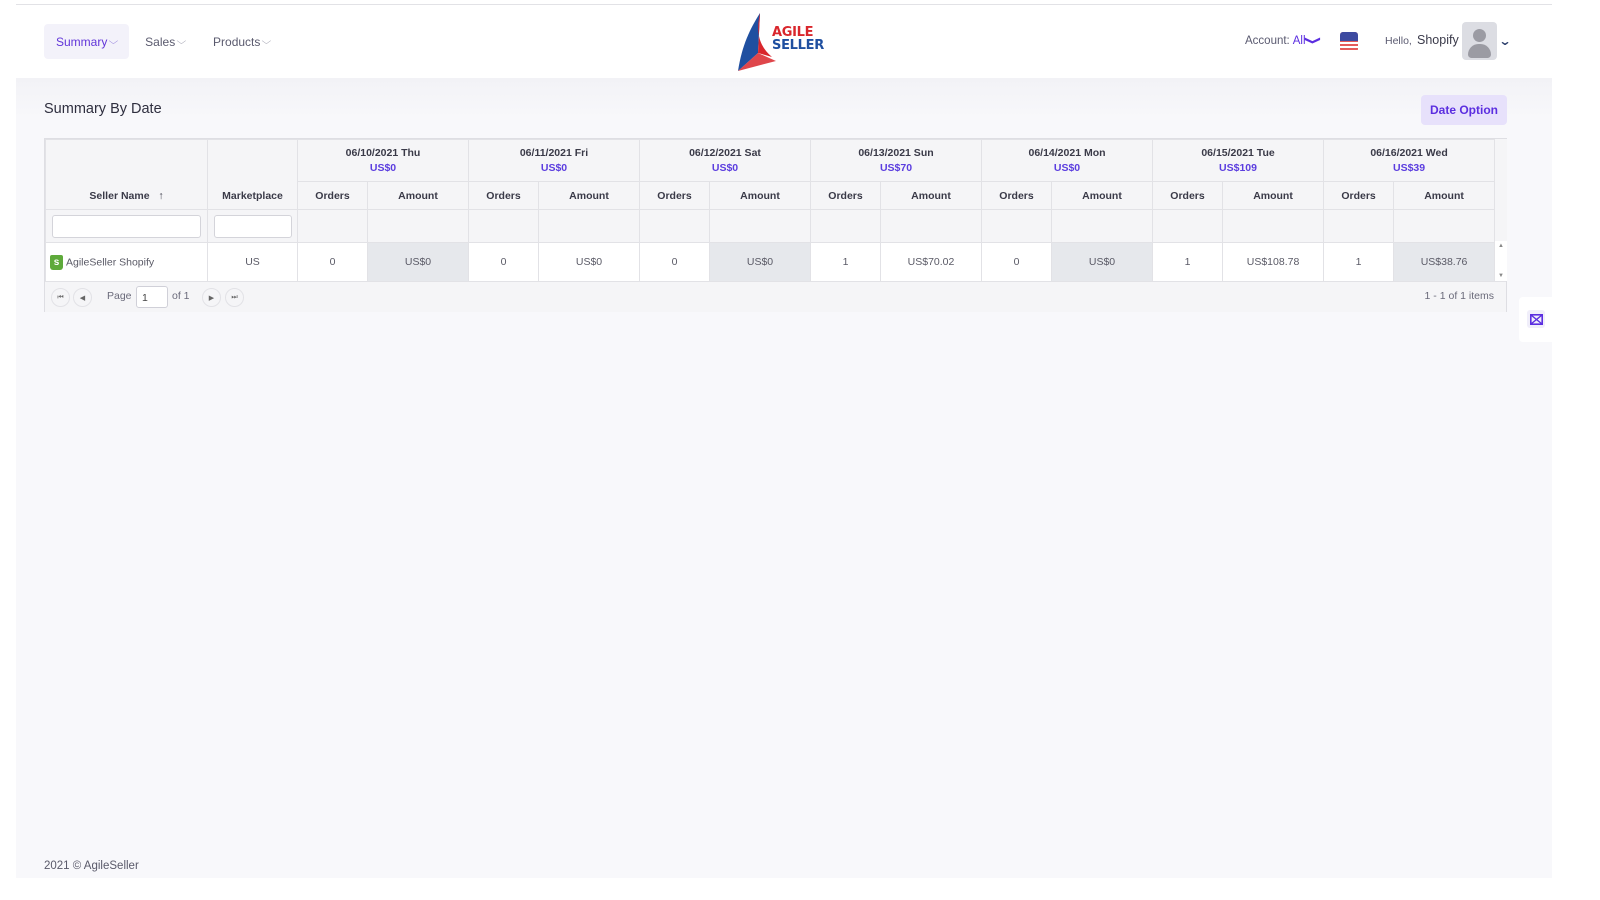  I want to click on date-label: 06/13/2021 Sun, so click(896, 152).